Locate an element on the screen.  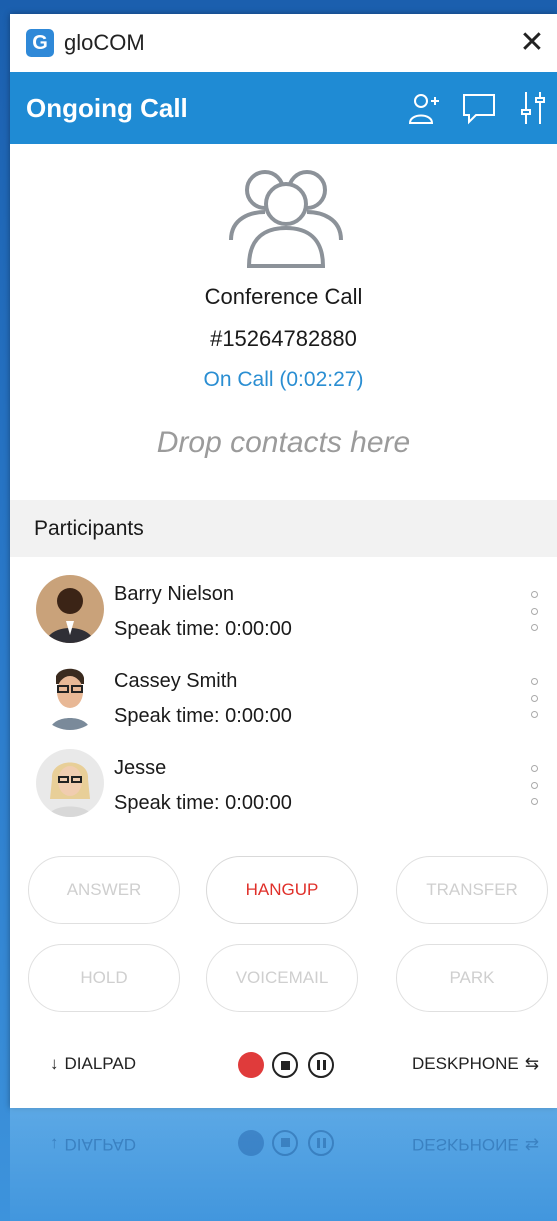
close-button: ✕ is located at coordinates (532, 43).